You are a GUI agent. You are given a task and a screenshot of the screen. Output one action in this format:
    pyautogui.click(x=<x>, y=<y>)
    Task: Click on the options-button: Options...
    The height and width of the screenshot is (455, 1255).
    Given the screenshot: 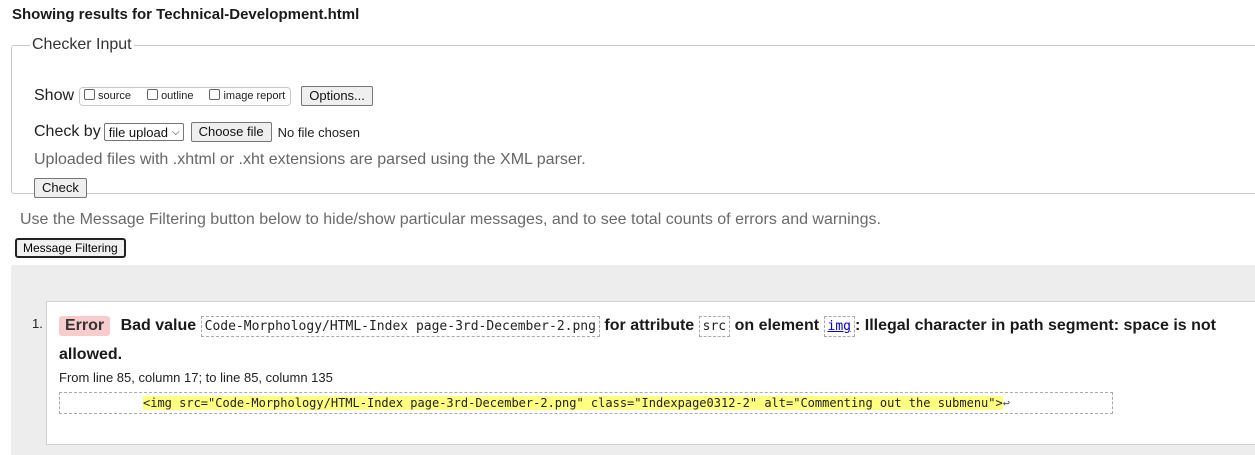 What is the action you would take?
    pyautogui.click(x=337, y=96)
    